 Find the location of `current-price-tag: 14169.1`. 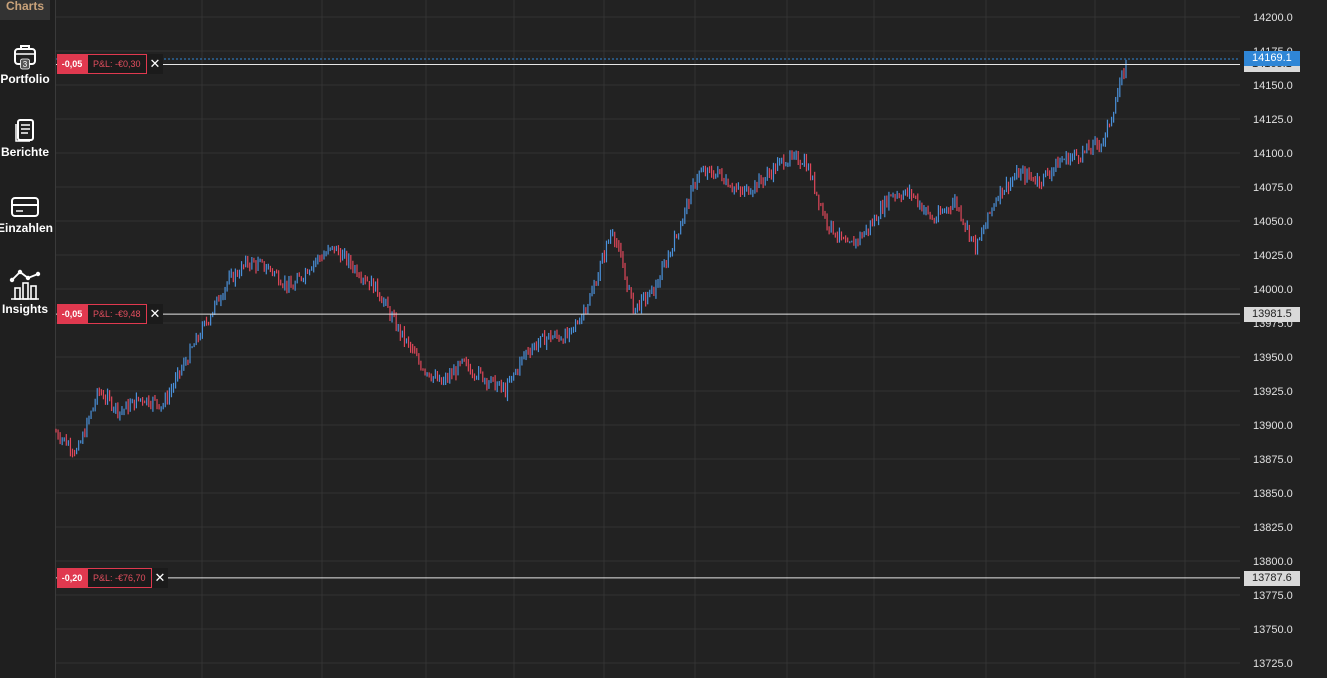

current-price-tag: 14169.1 is located at coordinates (1272, 59).